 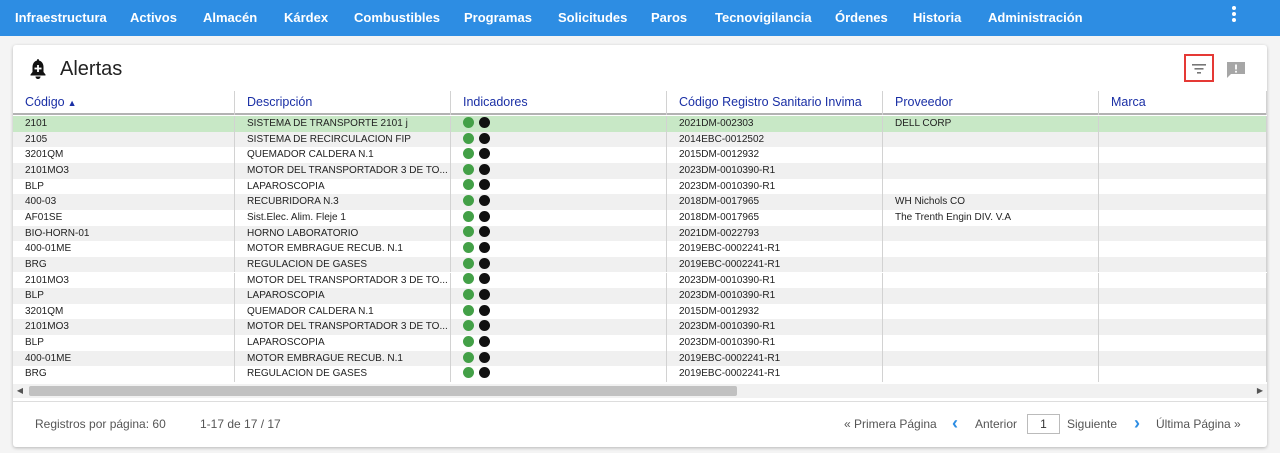 I want to click on record-range: 1-17 de 17 / 17, so click(x=240, y=424).